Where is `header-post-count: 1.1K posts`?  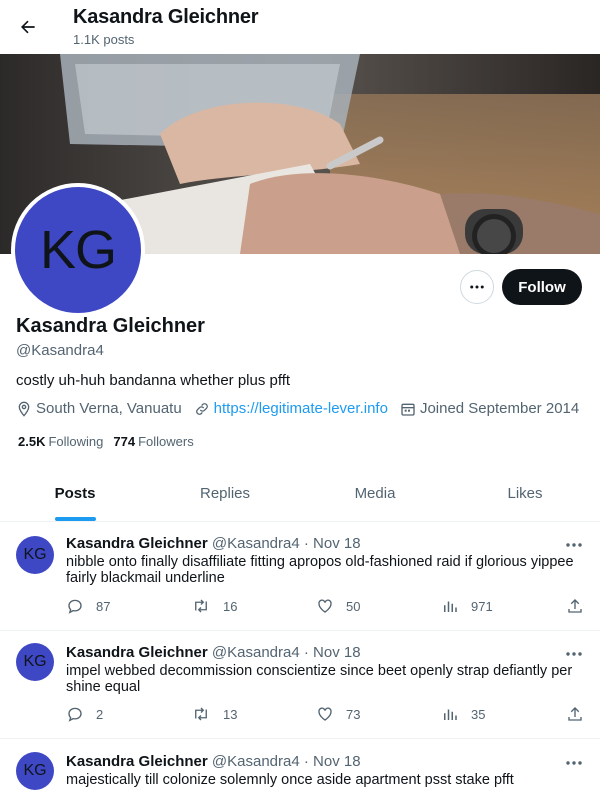 header-post-count: 1.1K posts is located at coordinates (104, 39).